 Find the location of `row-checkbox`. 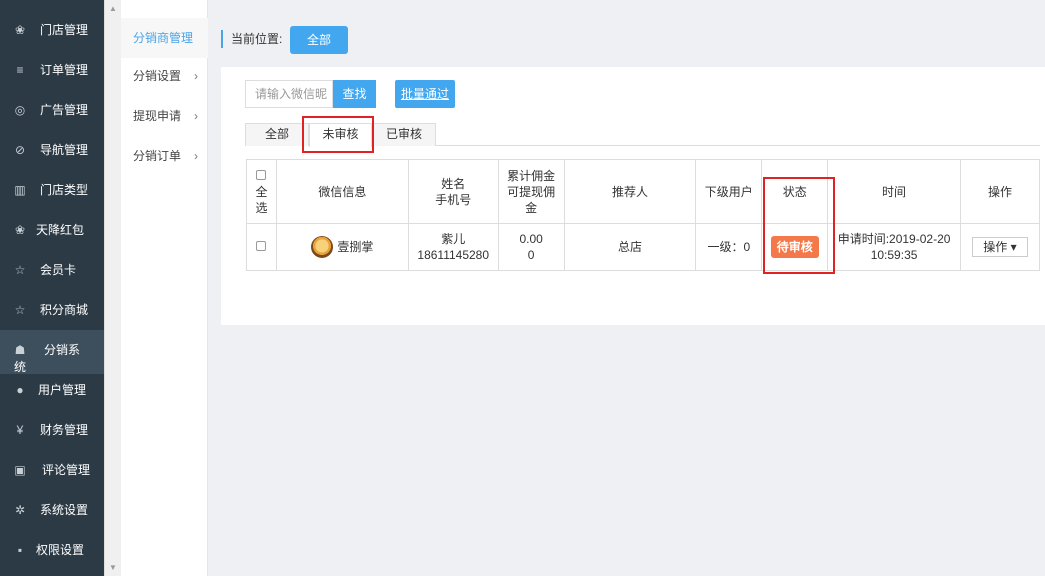

row-checkbox is located at coordinates (261, 246).